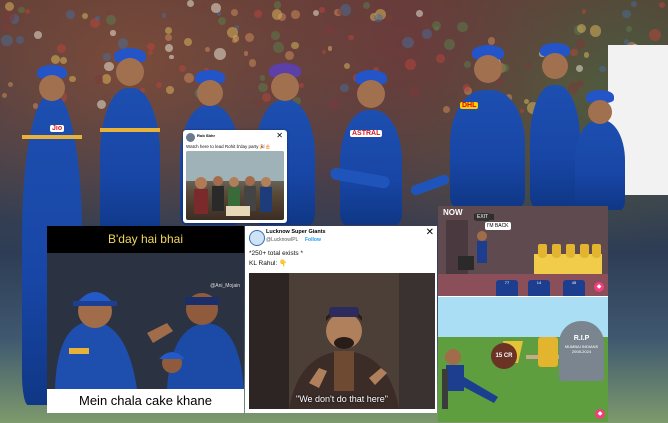 The image size is (668, 423). Describe the element at coordinates (342, 341) in the screenshot. I see `man-gesturing-illustration` at that location.